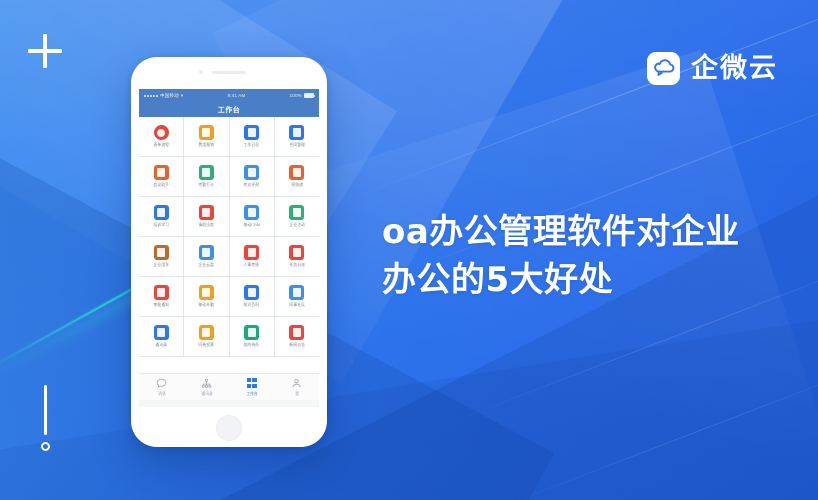  Describe the element at coordinates (161, 387) in the screenshot. I see `tab-消息: 消息` at that location.